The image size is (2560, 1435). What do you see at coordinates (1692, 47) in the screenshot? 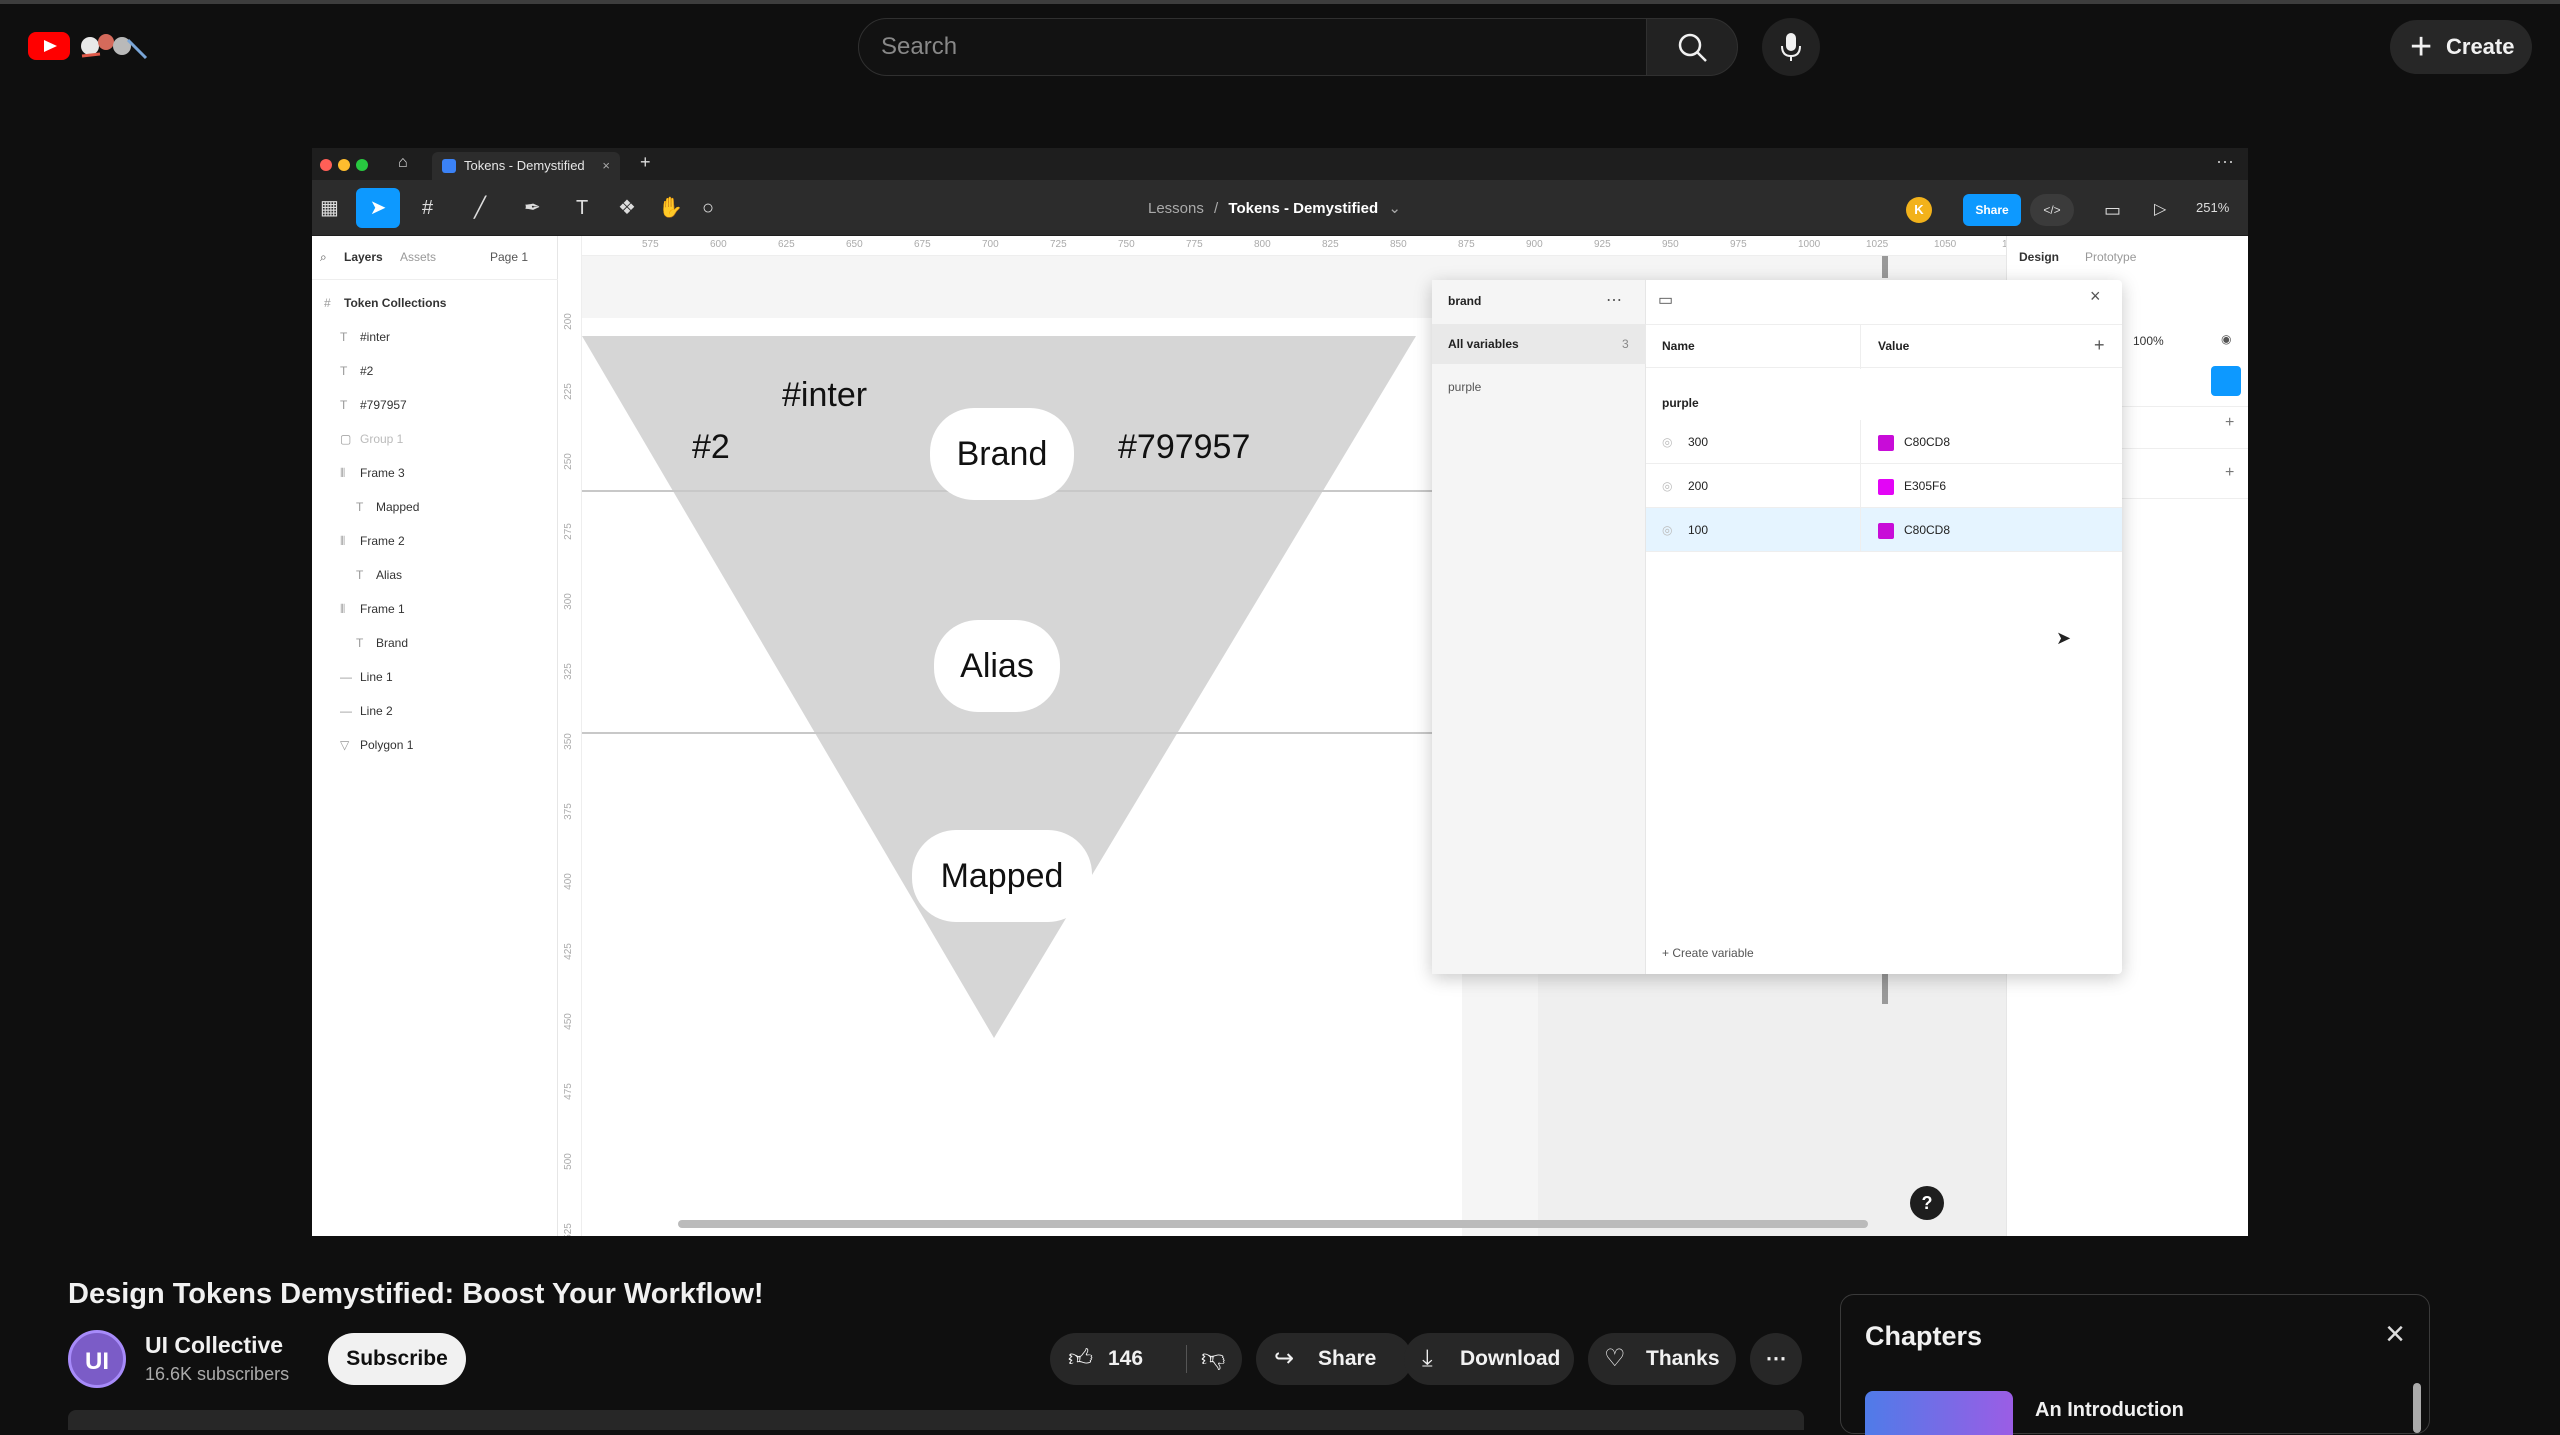
I see `search-button` at bounding box center [1692, 47].